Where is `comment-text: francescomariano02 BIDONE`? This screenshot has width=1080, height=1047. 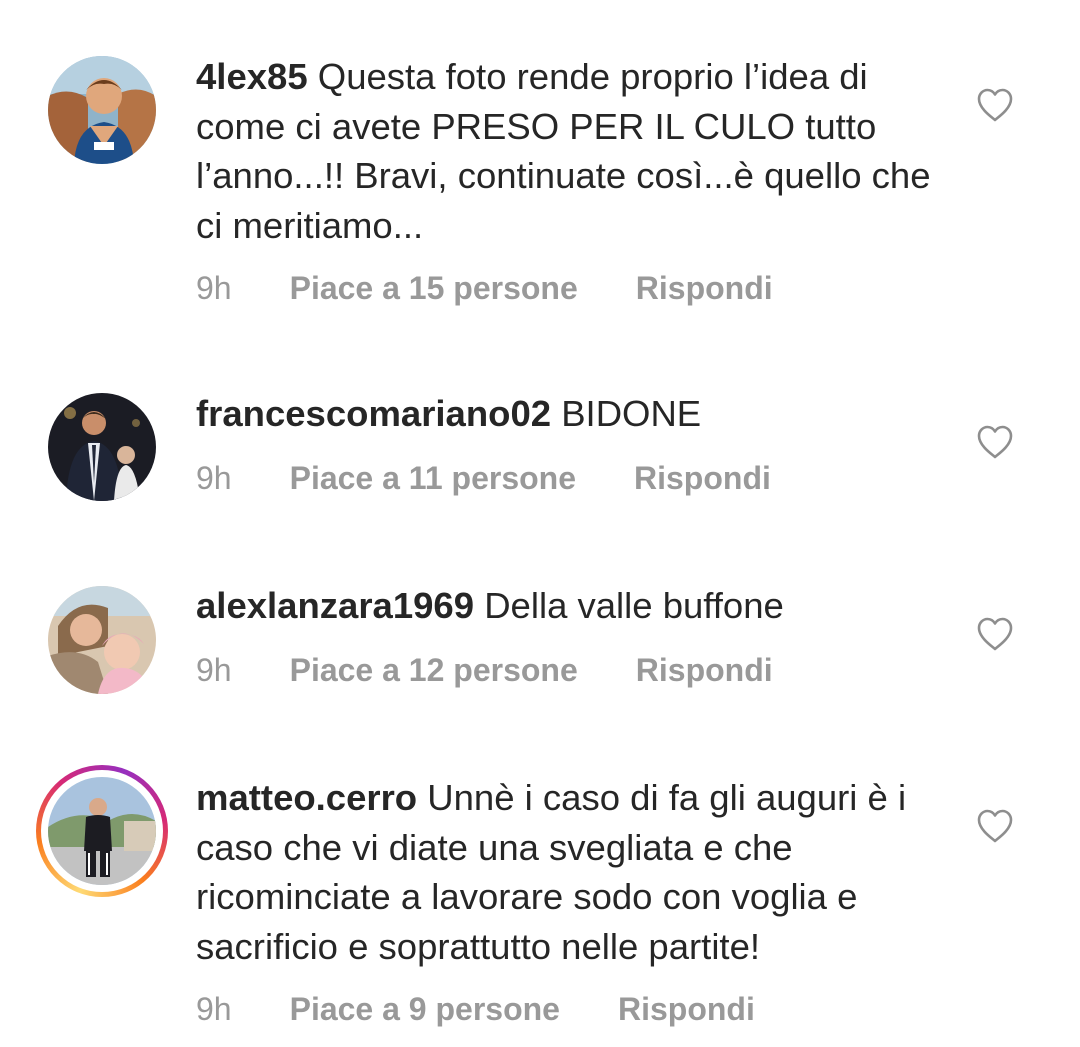 comment-text: francescomariano02 BIDONE is located at coordinates (566, 414).